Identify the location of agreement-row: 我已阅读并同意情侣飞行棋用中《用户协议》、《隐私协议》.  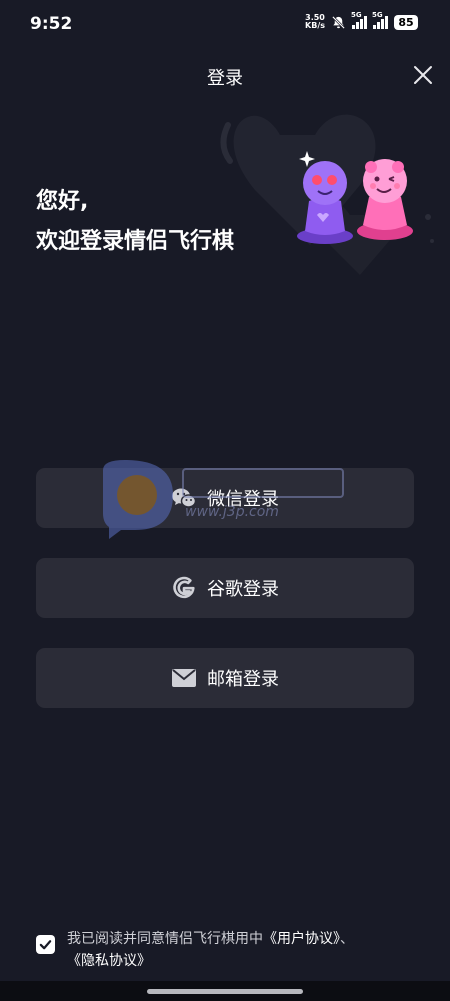
(231, 950).